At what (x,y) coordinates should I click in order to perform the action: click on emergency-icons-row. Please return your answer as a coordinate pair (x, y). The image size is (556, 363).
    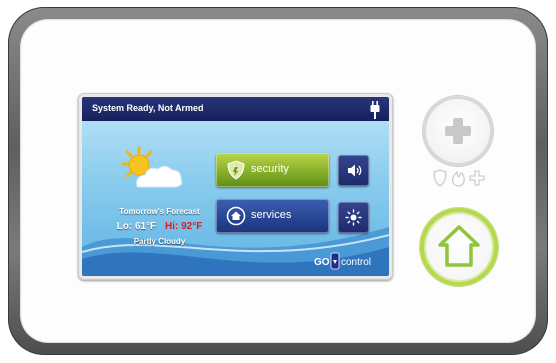
    Looking at the image, I should click on (459, 178).